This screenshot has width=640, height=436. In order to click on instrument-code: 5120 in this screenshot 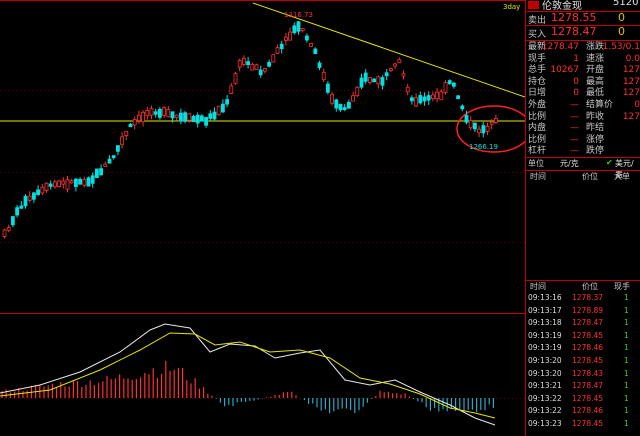, I will do `click(626, 4)`.